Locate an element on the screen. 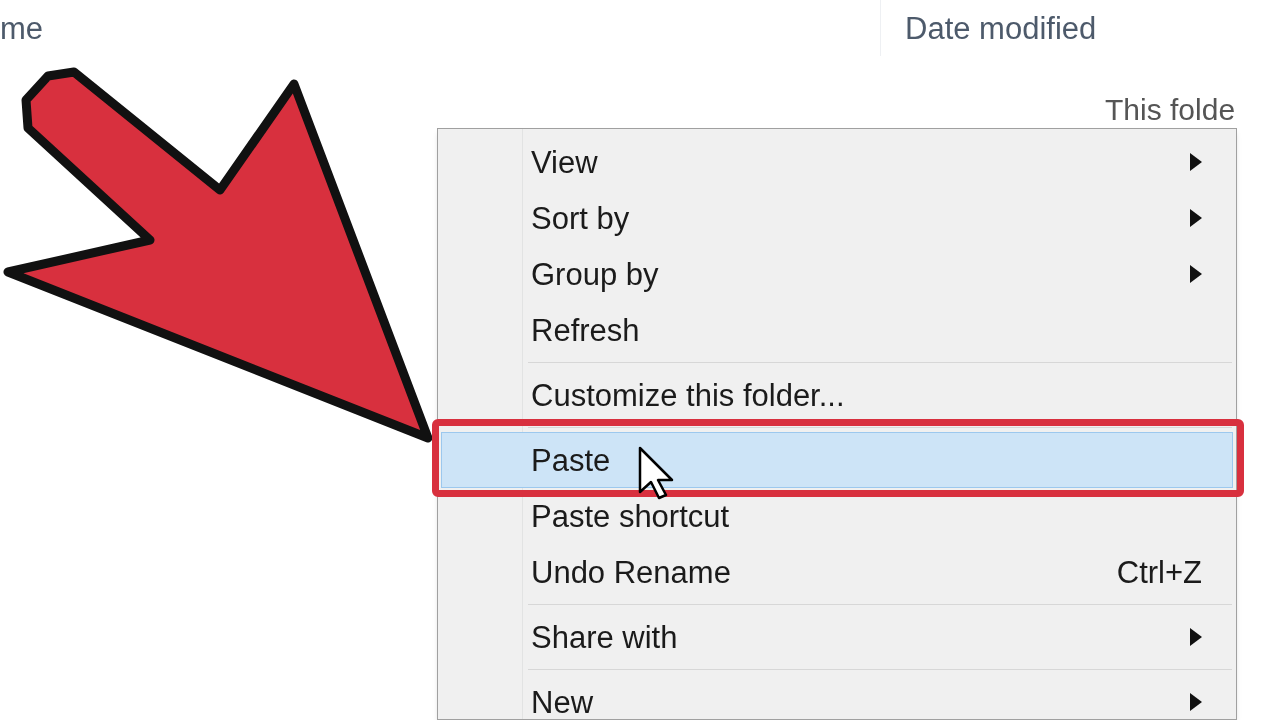 The image size is (1280, 720). menu-item: Paste is located at coordinates (837, 460).